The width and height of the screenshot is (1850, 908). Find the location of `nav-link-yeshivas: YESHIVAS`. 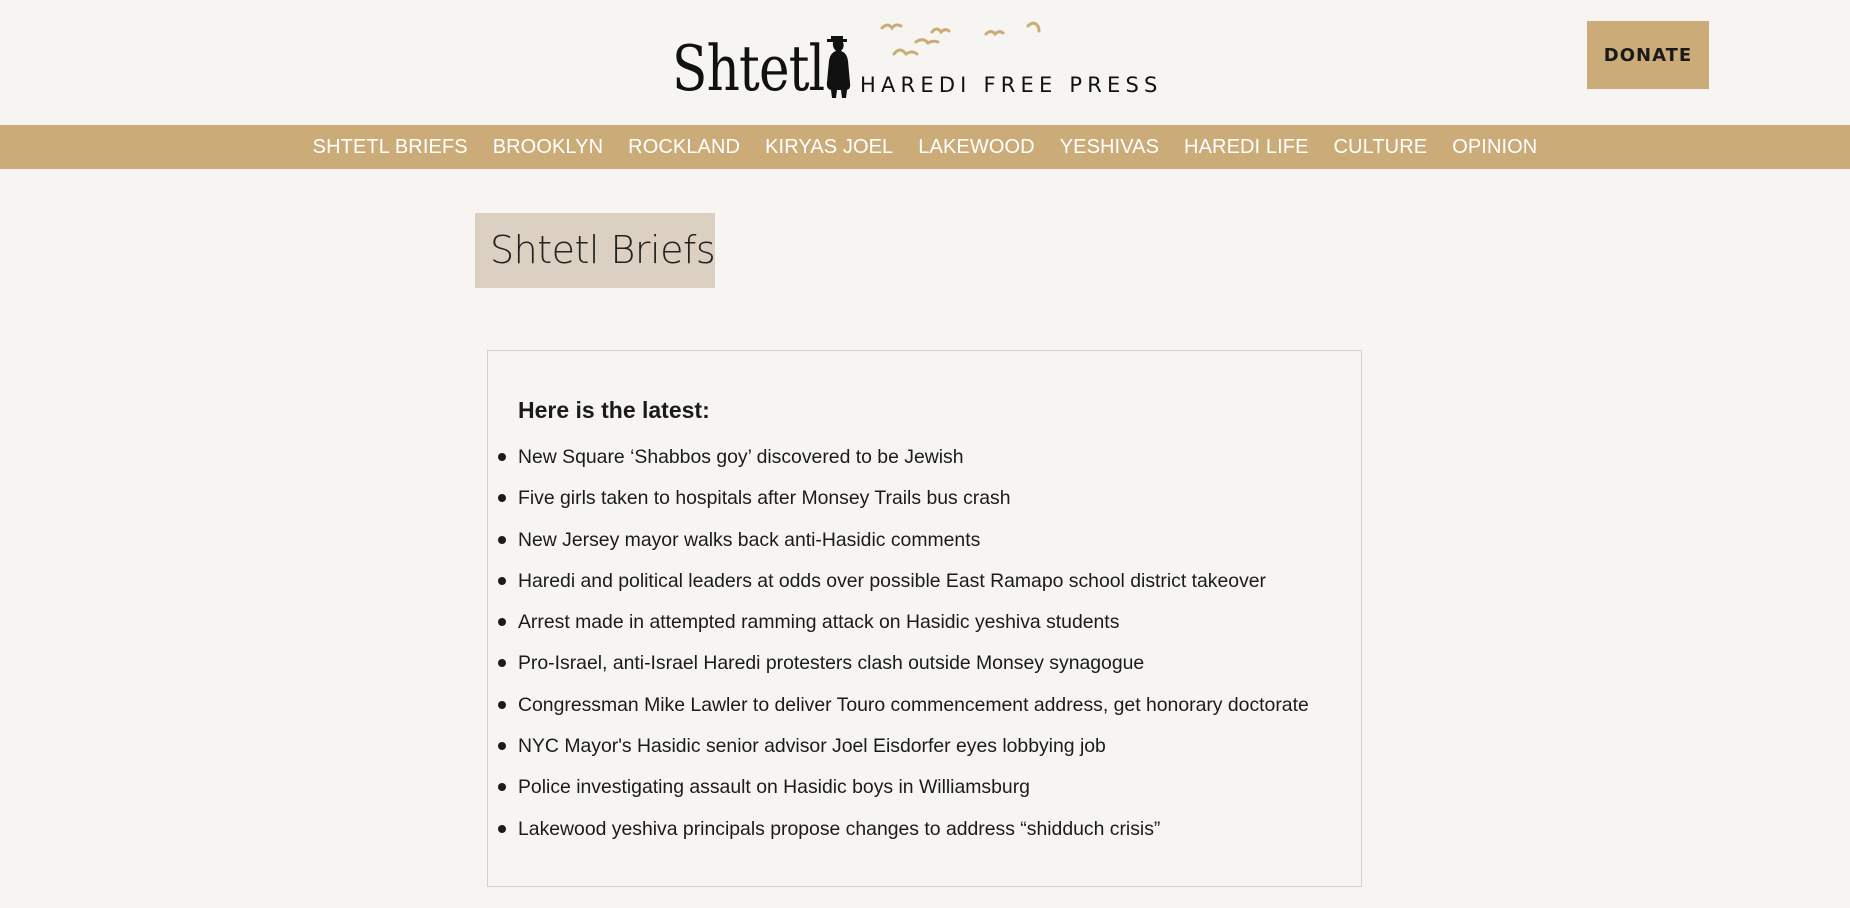

nav-link-yeshivas: YESHIVAS is located at coordinates (1109, 147).